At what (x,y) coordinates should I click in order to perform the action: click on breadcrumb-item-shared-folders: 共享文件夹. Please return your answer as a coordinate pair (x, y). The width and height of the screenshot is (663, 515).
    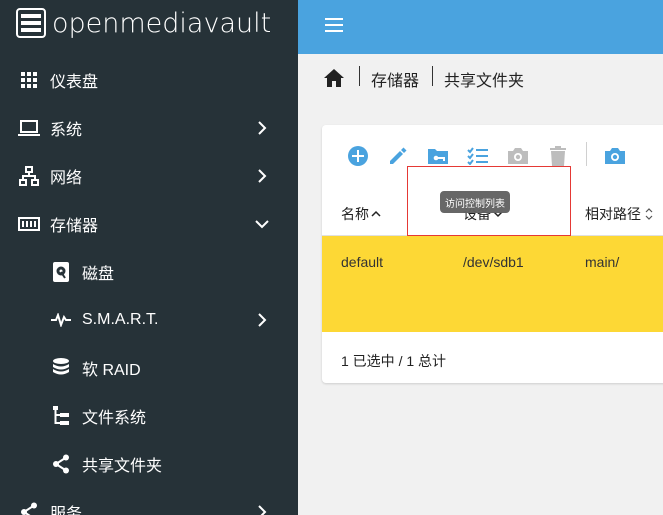
    Looking at the image, I should click on (484, 81).